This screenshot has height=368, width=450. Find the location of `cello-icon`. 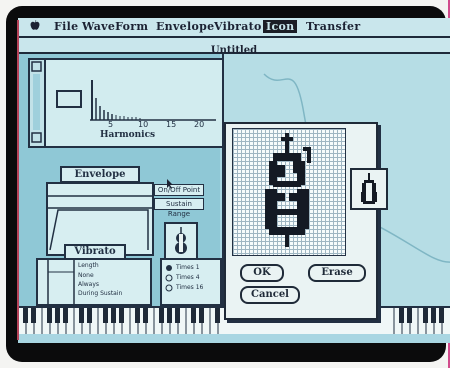

cello-icon is located at coordinates (288, 190).